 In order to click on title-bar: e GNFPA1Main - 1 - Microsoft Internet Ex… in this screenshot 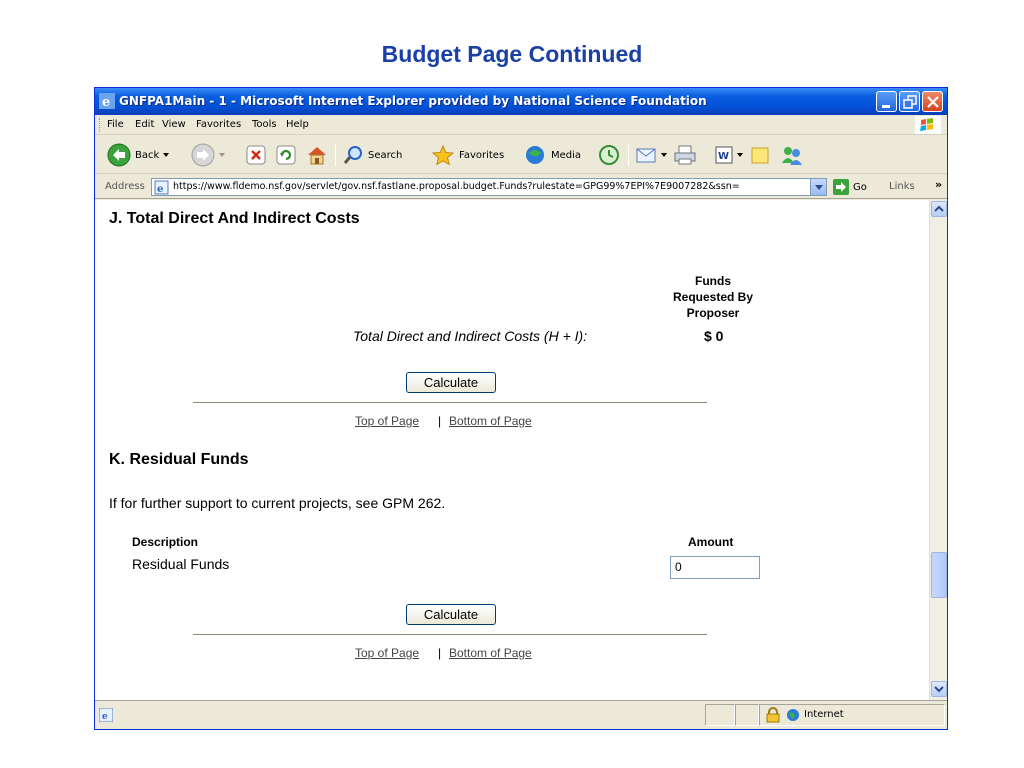, I will do `click(521, 101)`.